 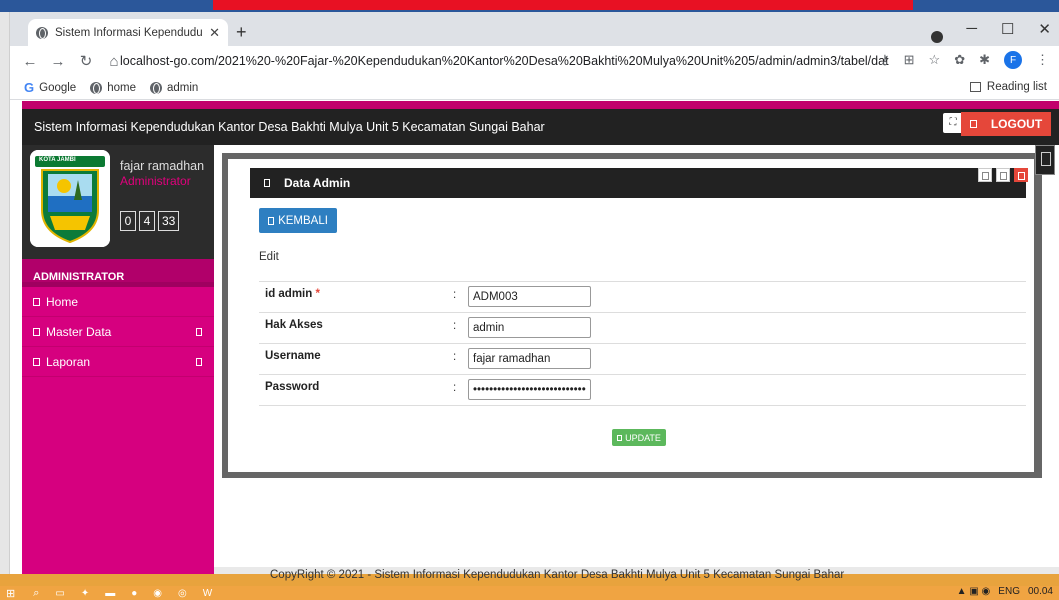 I want to click on bookmark-label: admin, so click(x=183, y=87).